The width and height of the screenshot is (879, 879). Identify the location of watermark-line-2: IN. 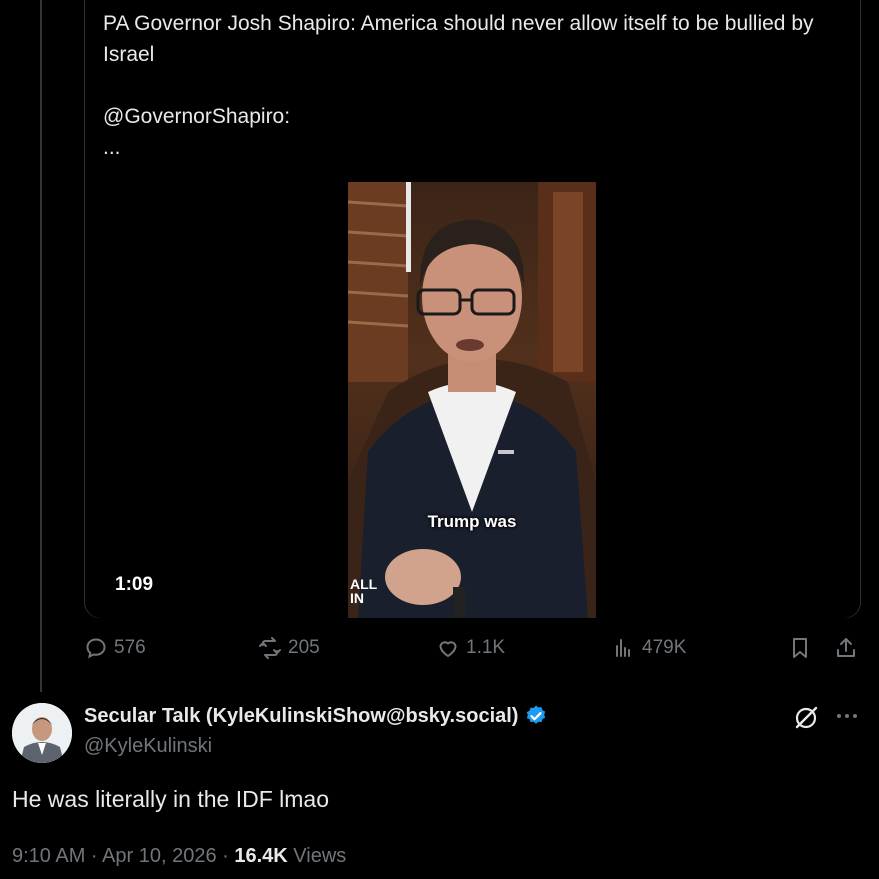
(357, 598).